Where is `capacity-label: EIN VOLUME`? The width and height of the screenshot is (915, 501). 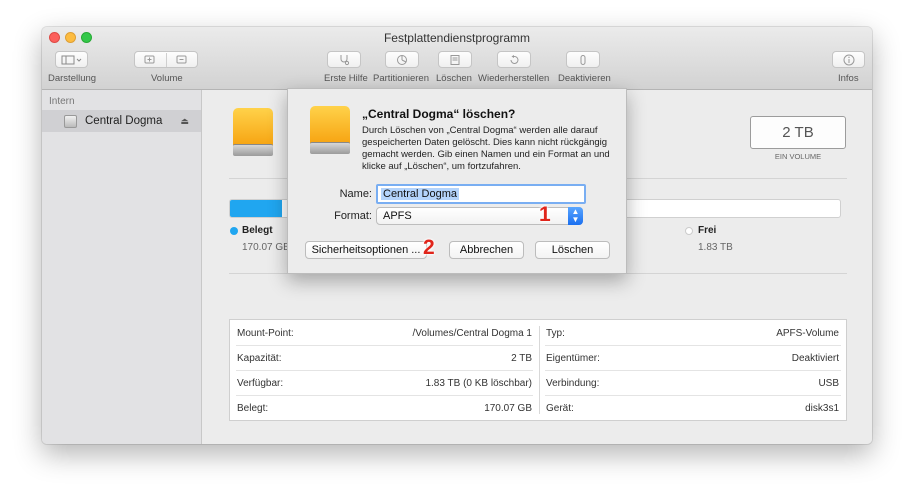 capacity-label: EIN VOLUME is located at coordinates (798, 156).